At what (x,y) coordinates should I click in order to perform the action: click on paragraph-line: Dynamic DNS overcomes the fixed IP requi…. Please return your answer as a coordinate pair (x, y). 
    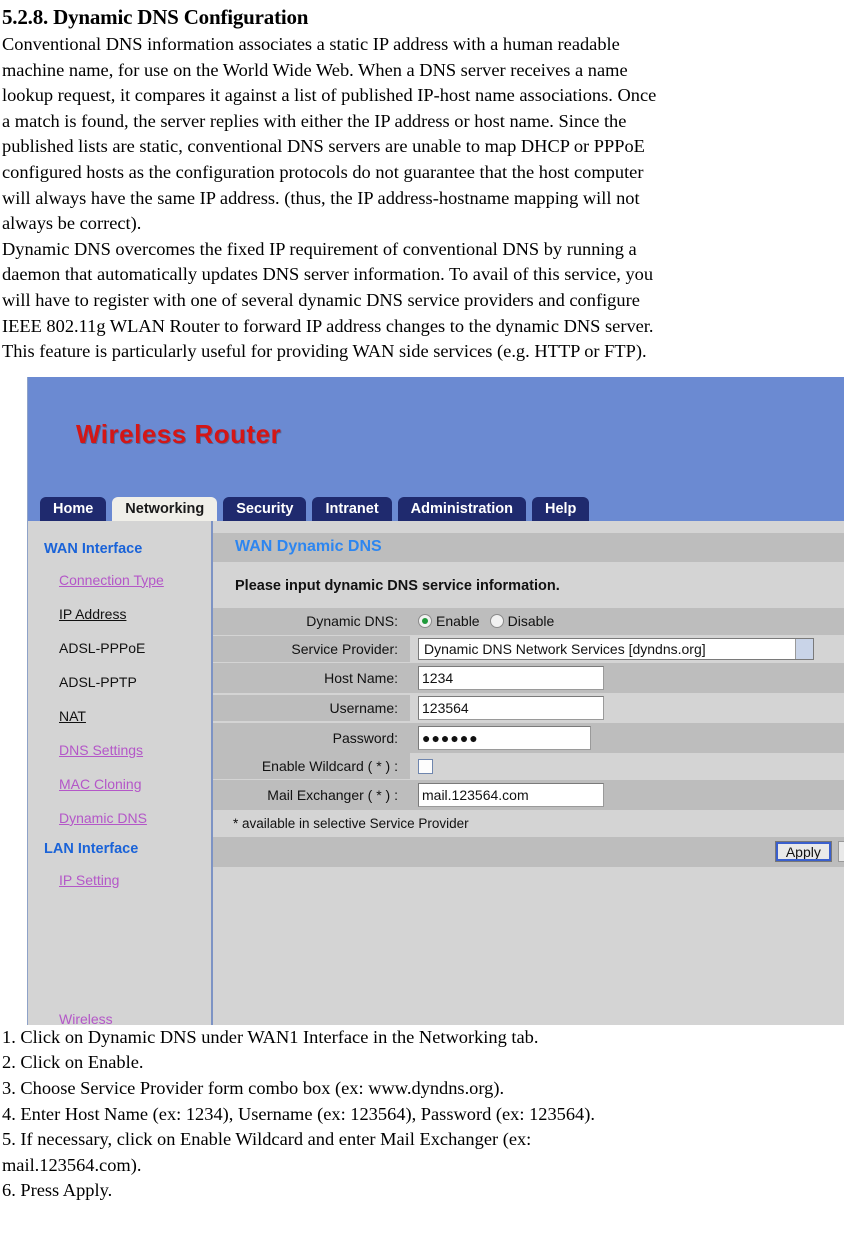
    Looking at the image, I should click on (319, 248).